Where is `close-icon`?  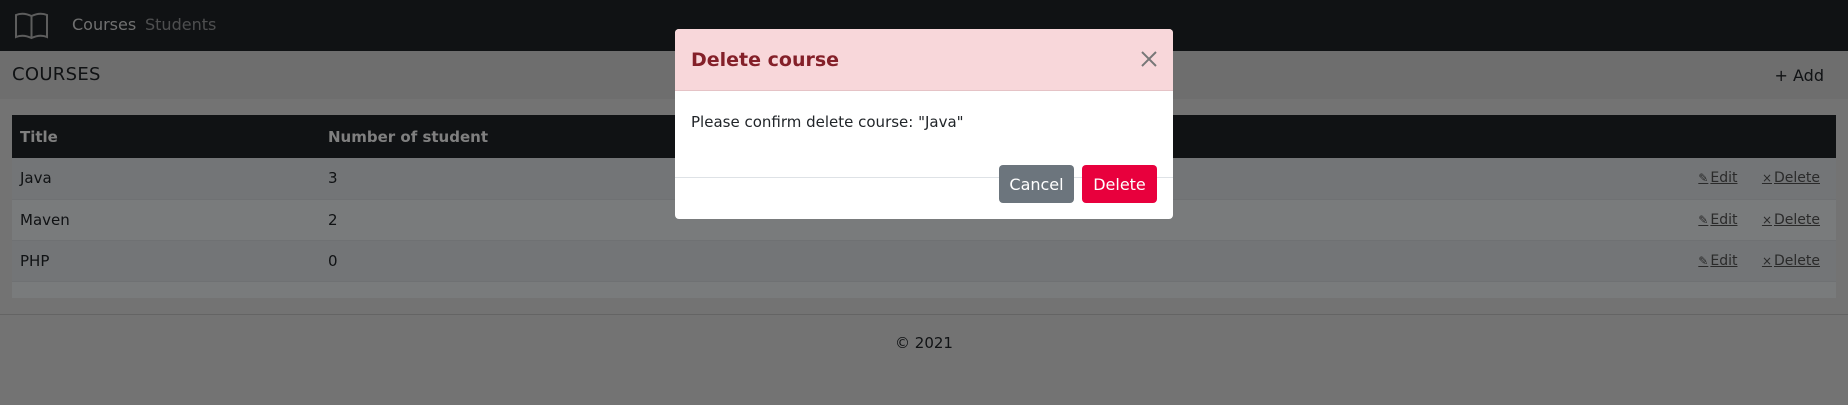
close-icon is located at coordinates (1149, 59).